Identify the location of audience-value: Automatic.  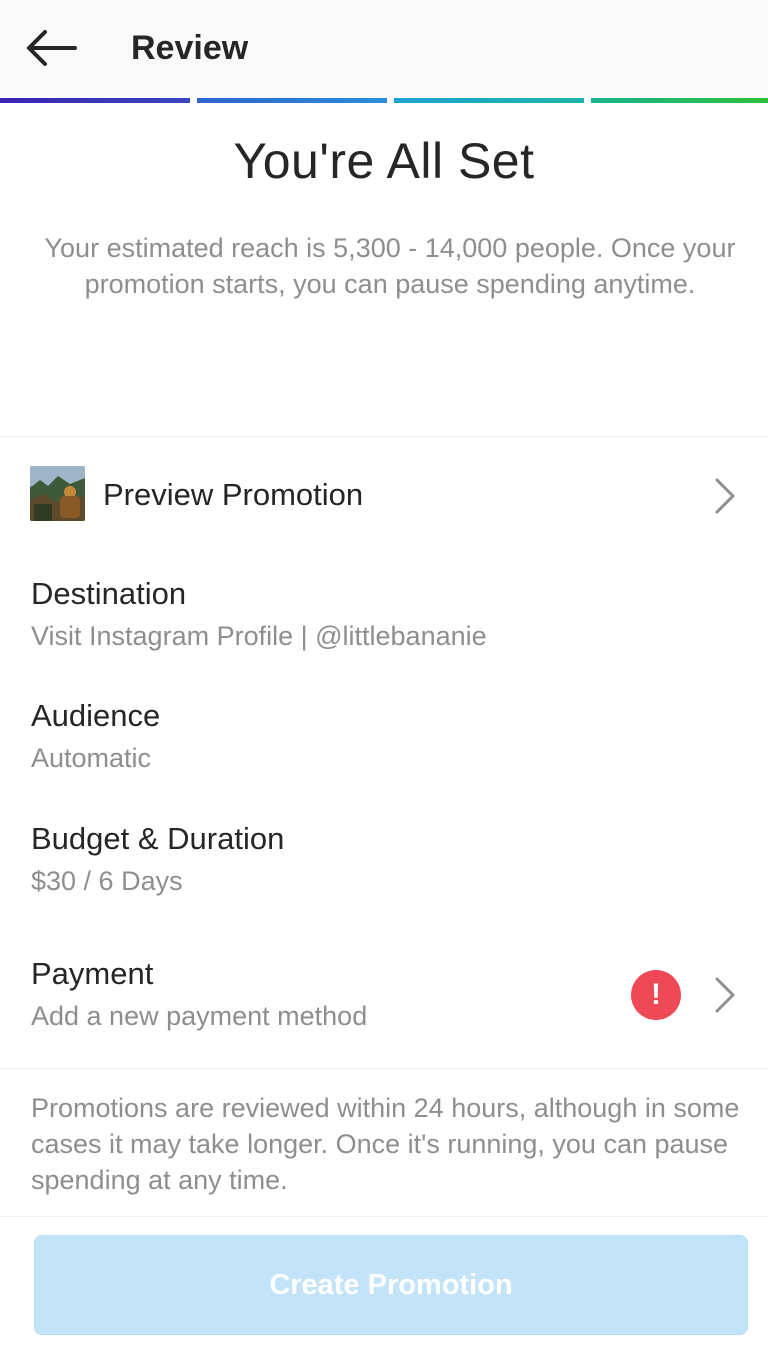
(91, 758).